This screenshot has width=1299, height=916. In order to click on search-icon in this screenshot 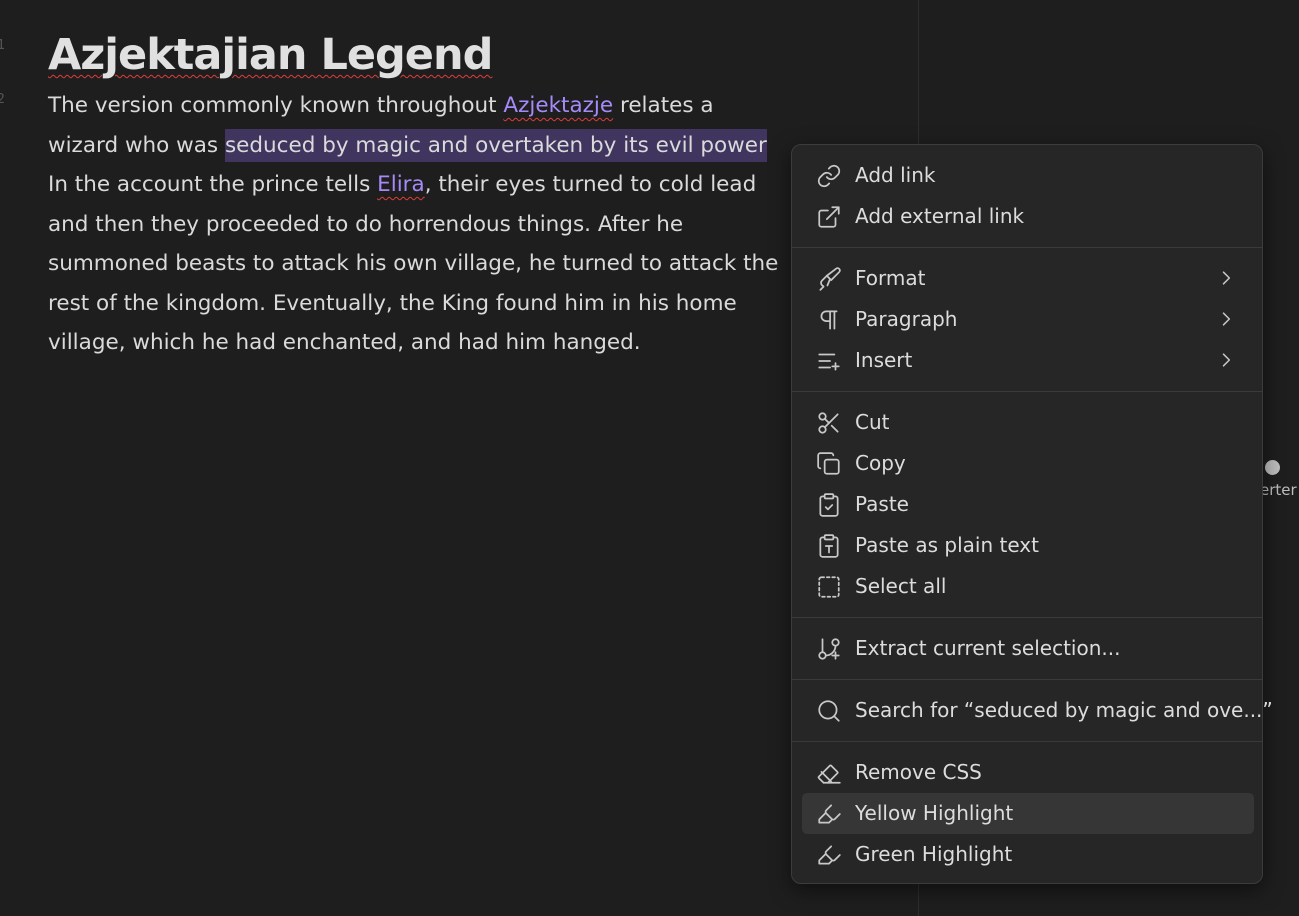, I will do `click(829, 711)`.